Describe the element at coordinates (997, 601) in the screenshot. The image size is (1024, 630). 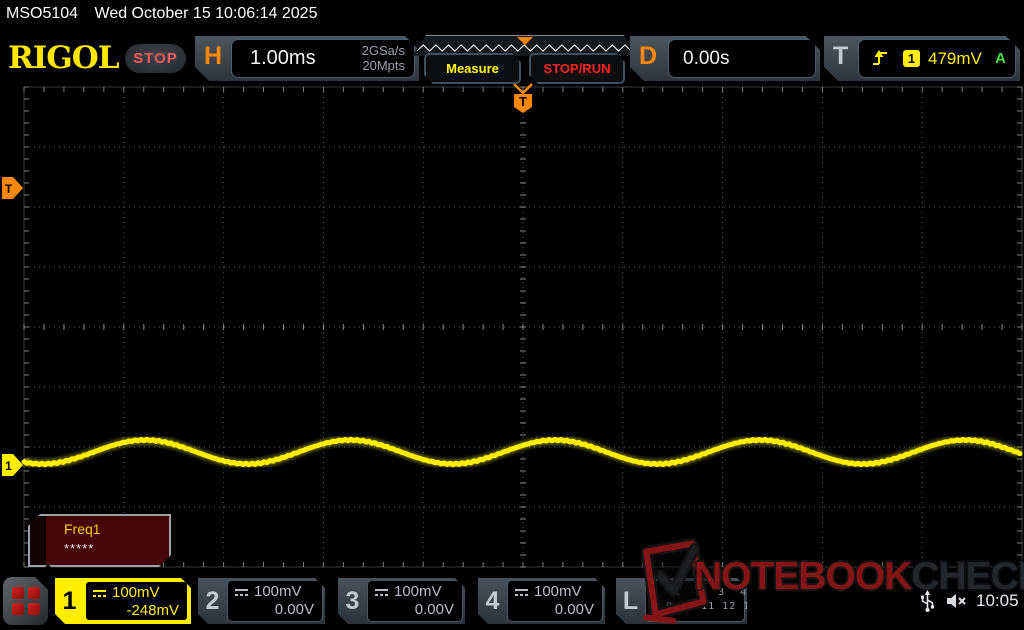
I see `clock-text: 10:05` at that location.